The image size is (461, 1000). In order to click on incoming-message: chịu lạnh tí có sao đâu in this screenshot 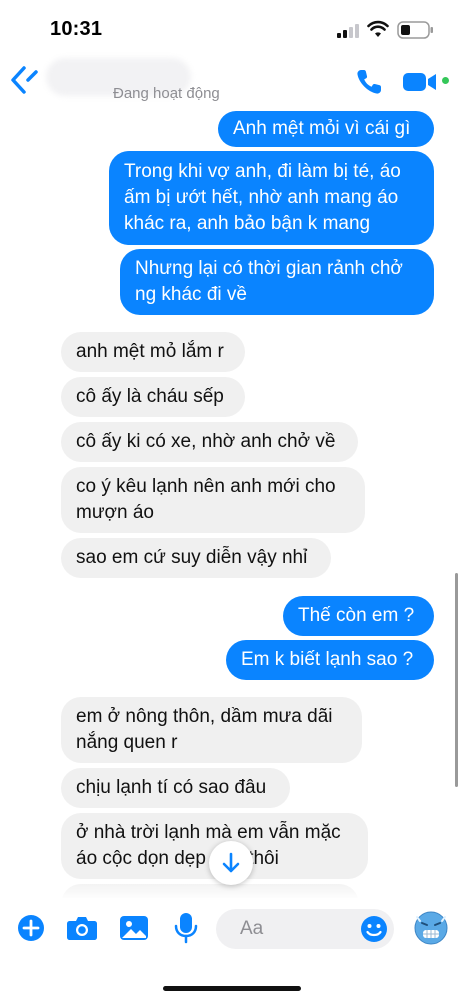, I will do `click(175, 788)`.